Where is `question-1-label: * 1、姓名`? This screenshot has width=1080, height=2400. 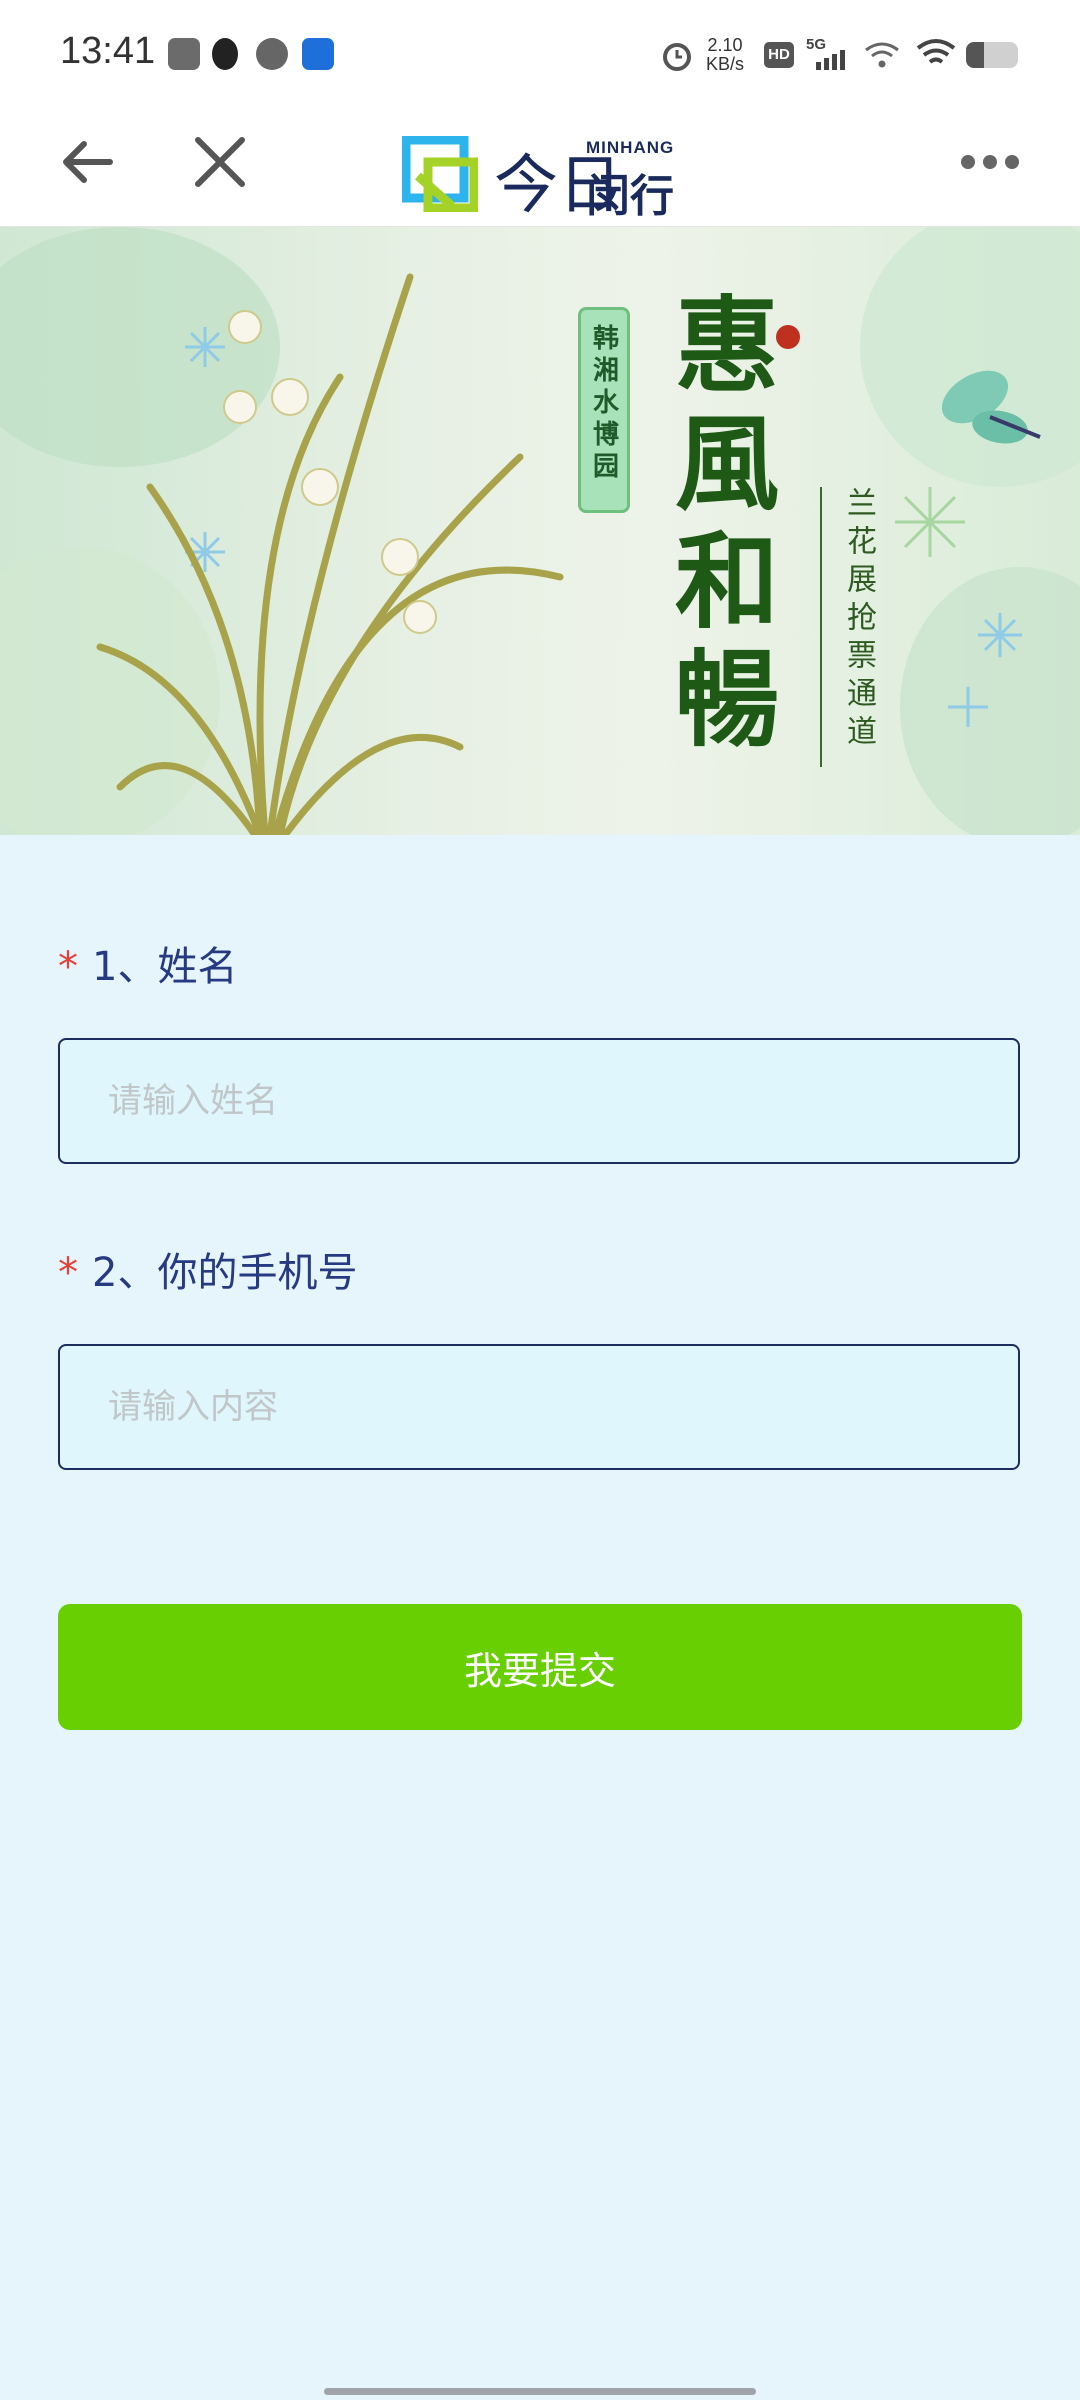 question-1-label: * 1、姓名 is located at coordinates (147, 963).